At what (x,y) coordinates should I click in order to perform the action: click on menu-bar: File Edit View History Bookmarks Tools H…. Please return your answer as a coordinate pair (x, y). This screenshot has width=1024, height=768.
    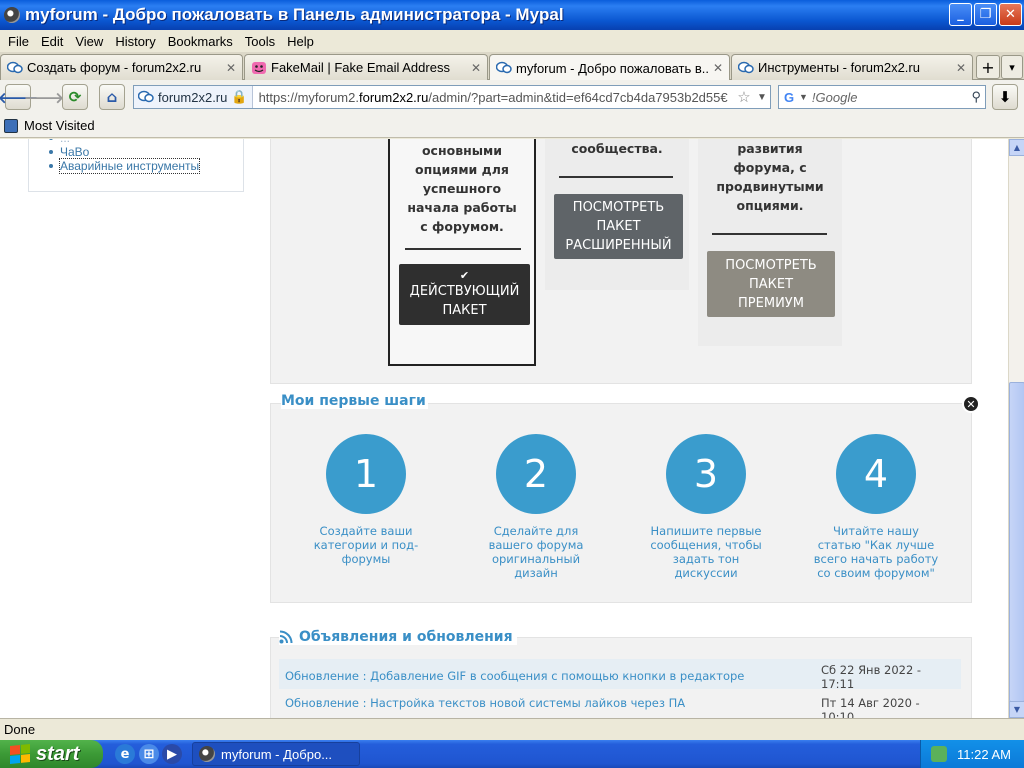
    Looking at the image, I should click on (512, 41).